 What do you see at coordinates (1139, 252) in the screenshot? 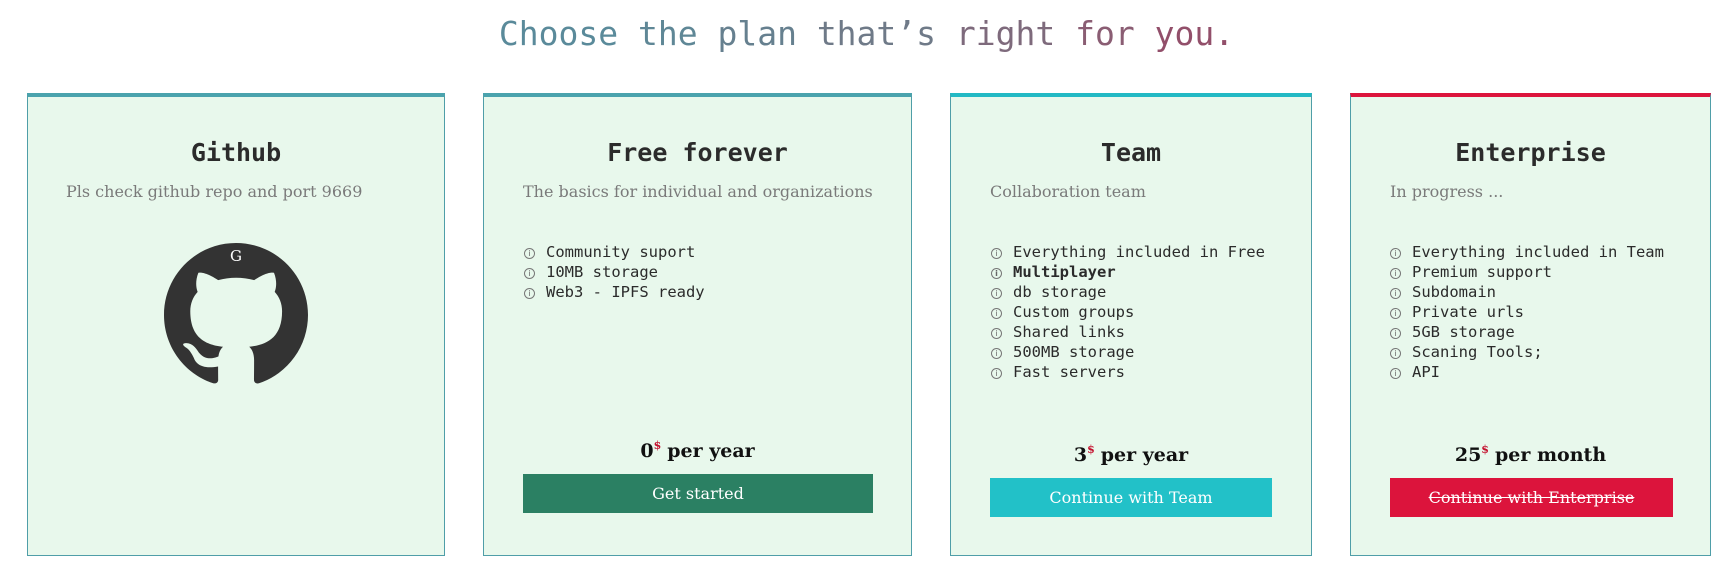
I see `feature-label: Everything included in Free` at bounding box center [1139, 252].